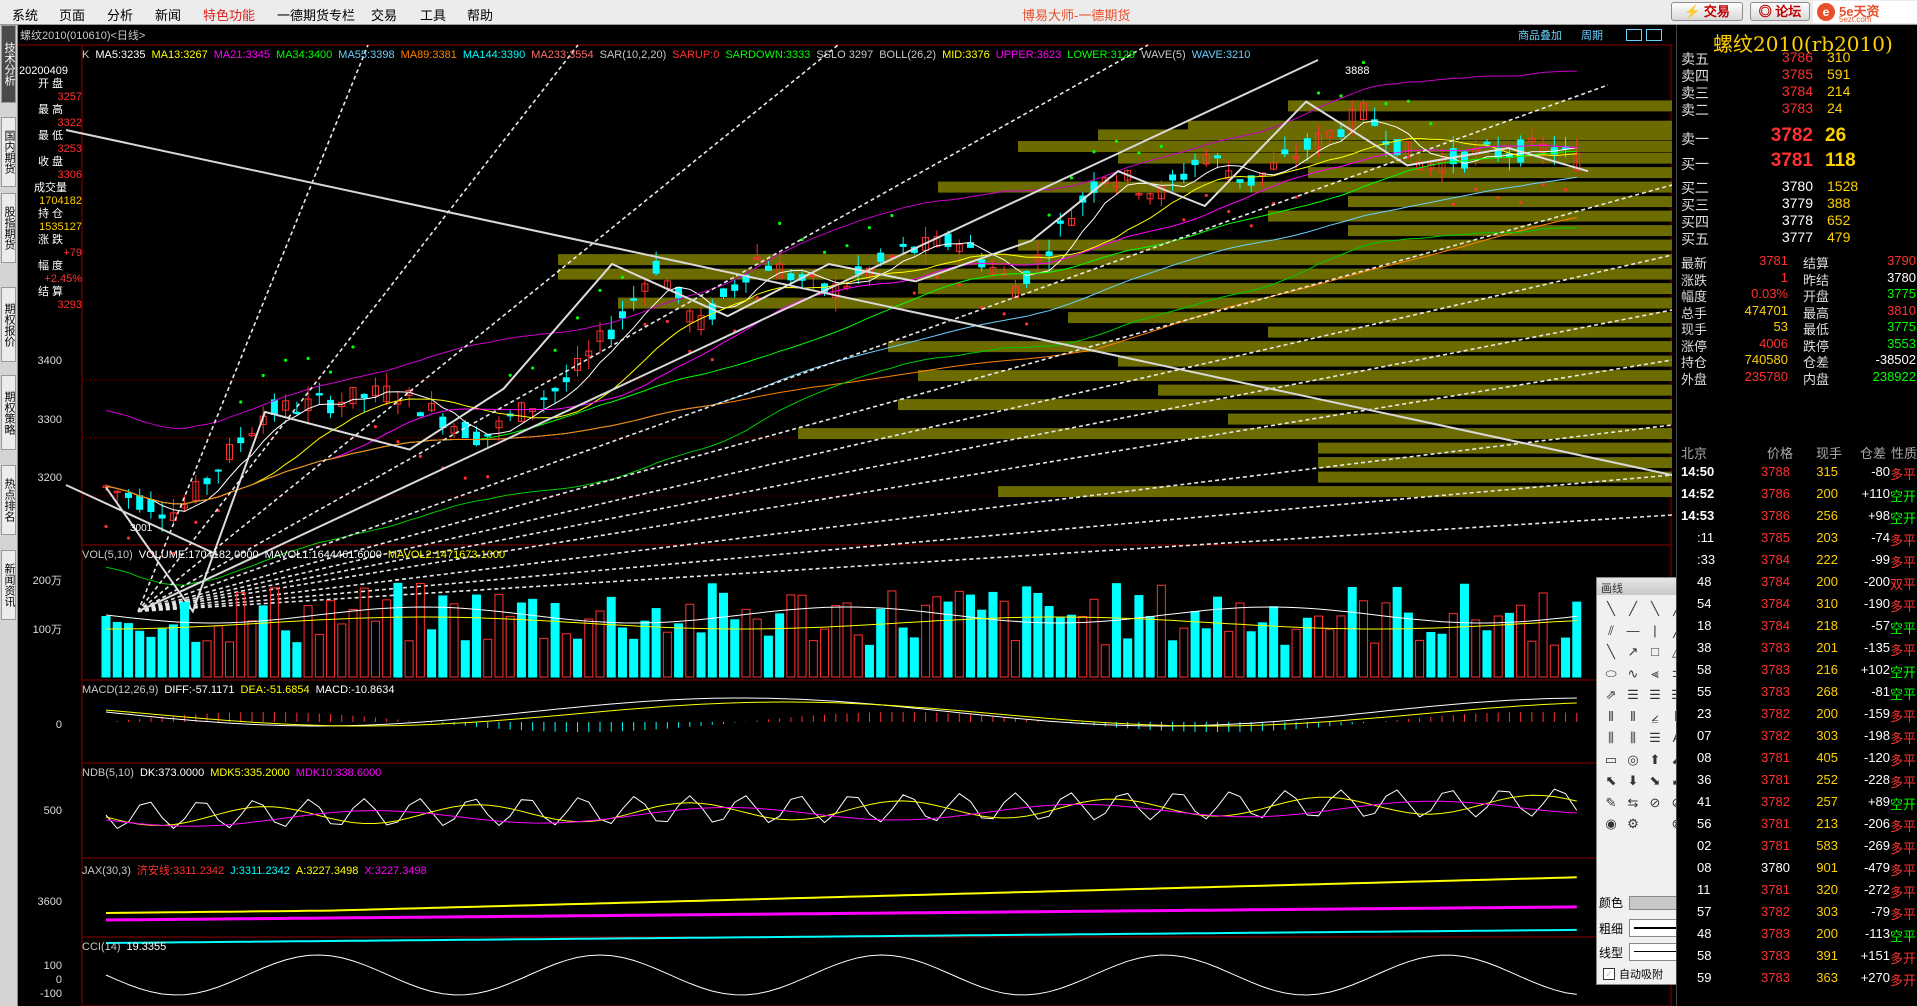 The height and width of the screenshot is (1006, 1917). I want to click on trade-row: 56 3781 213 -206 多平, so click(1797, 827).